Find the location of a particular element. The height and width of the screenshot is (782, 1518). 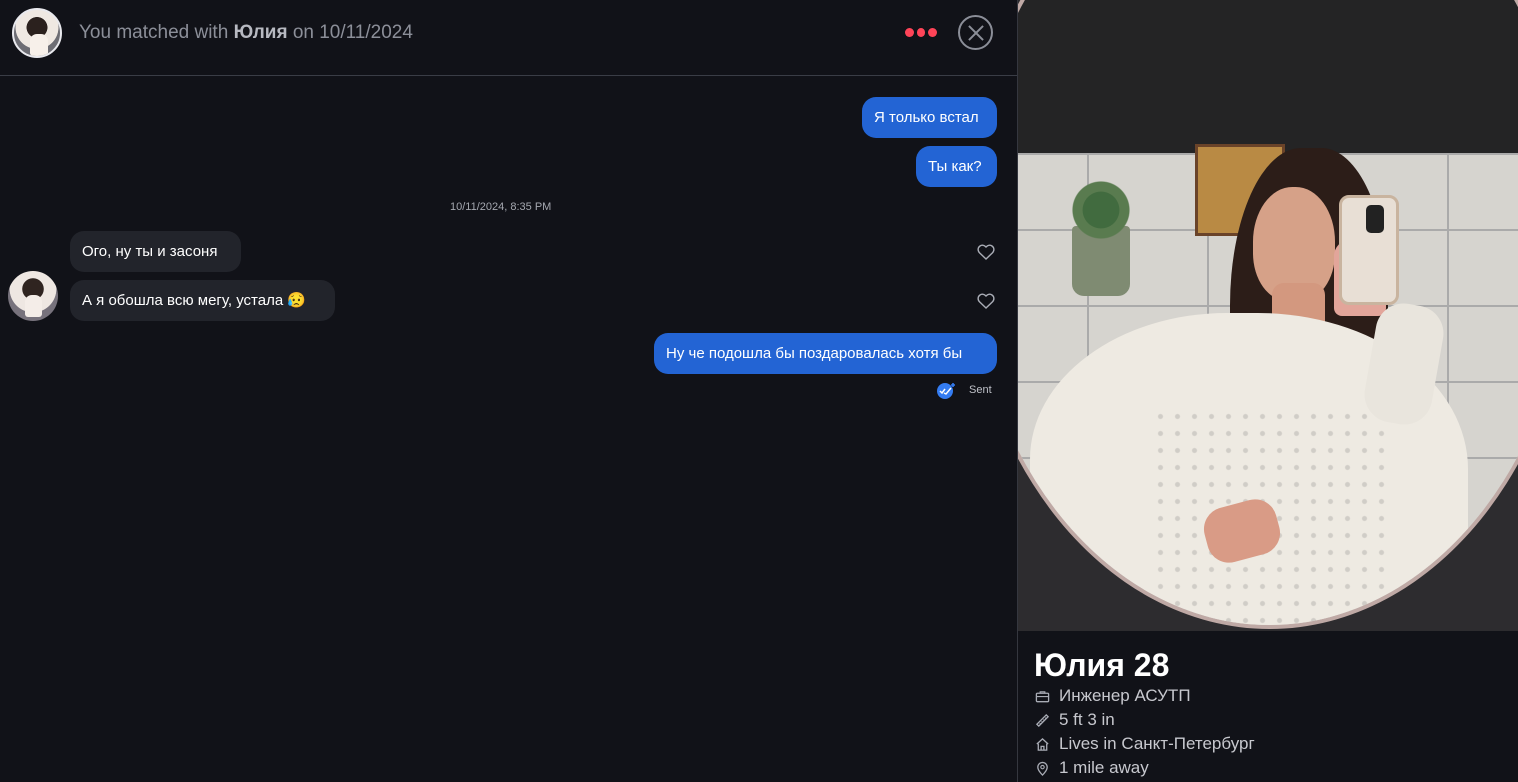

profile-age: 28 is located at coordinates (1151, 665).